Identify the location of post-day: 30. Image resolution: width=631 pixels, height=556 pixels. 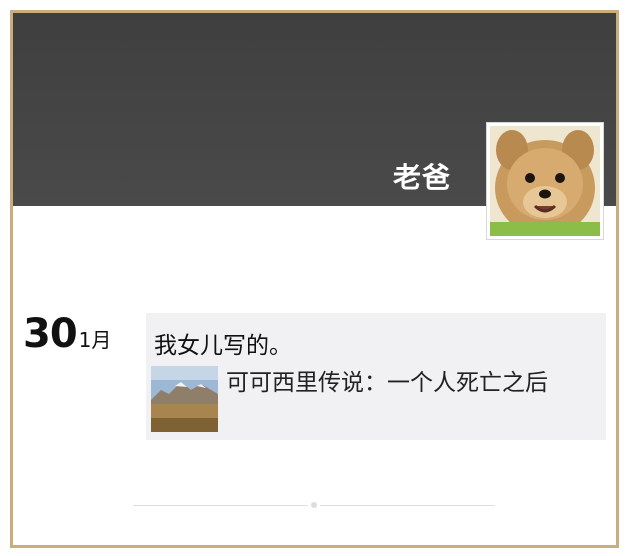
(50, 334).